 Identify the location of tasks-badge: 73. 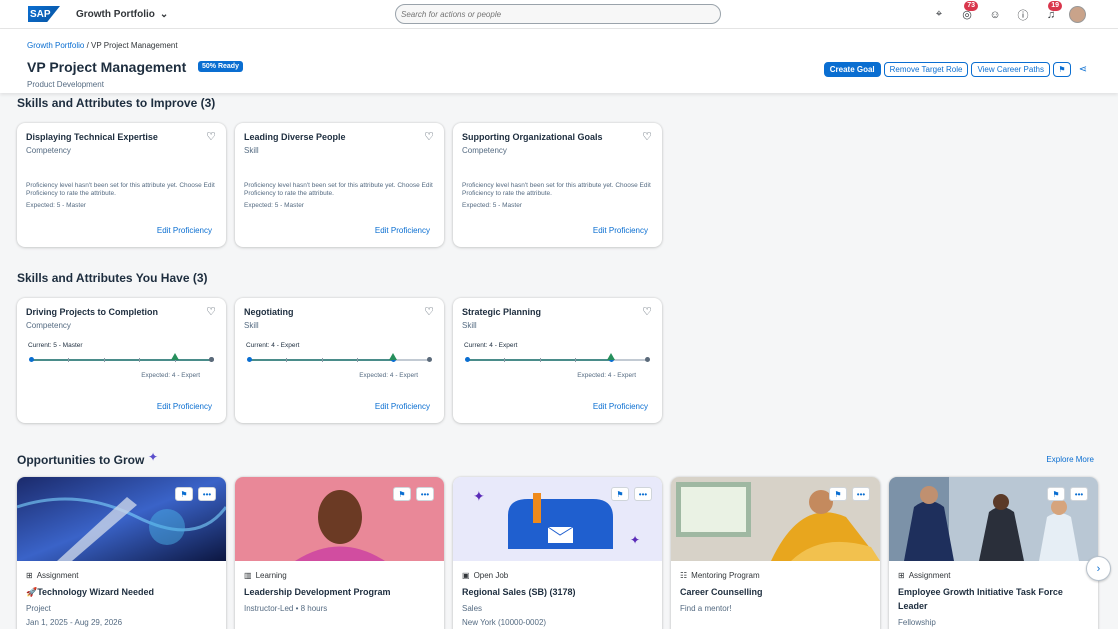
(971, 6).